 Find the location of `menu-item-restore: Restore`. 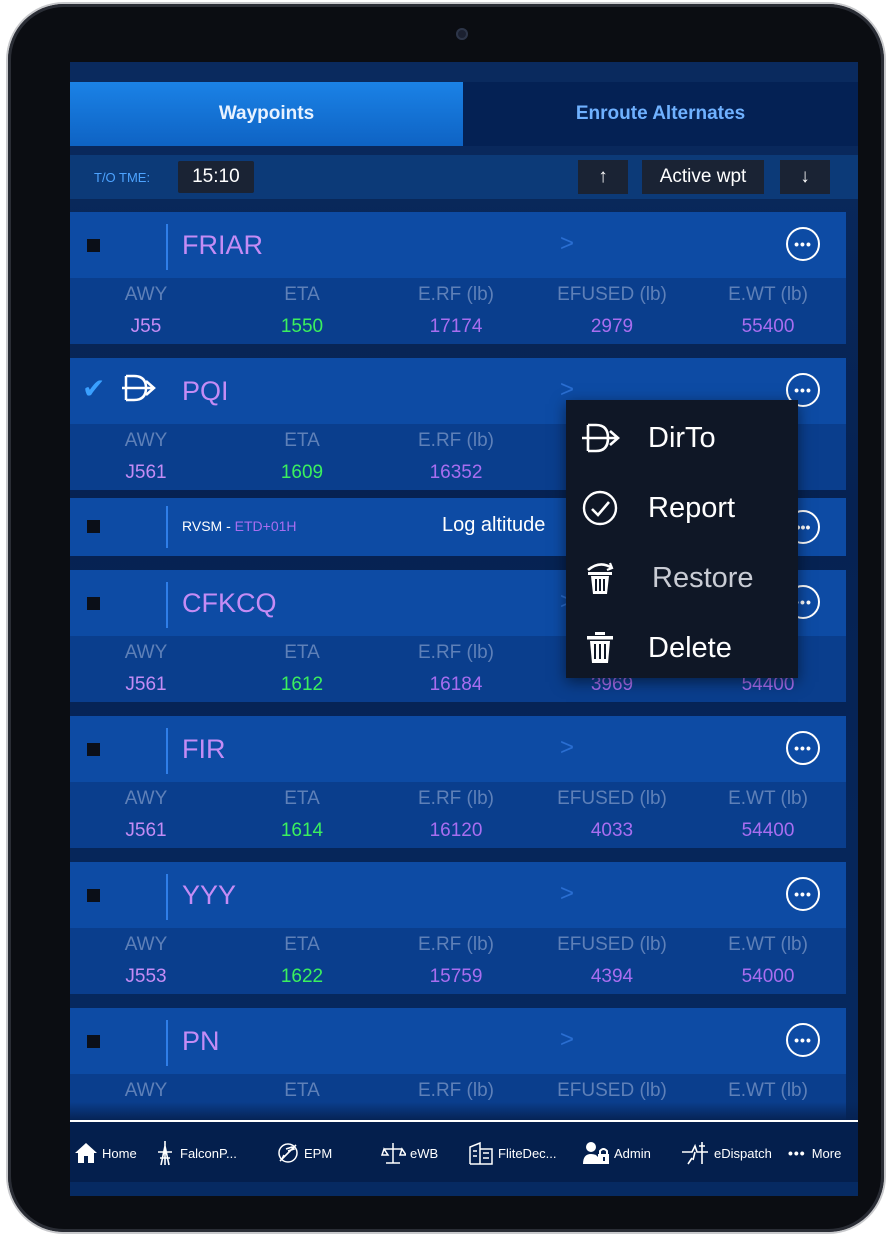

menu-item-restore: Restore is located at coordinates (682, 578).